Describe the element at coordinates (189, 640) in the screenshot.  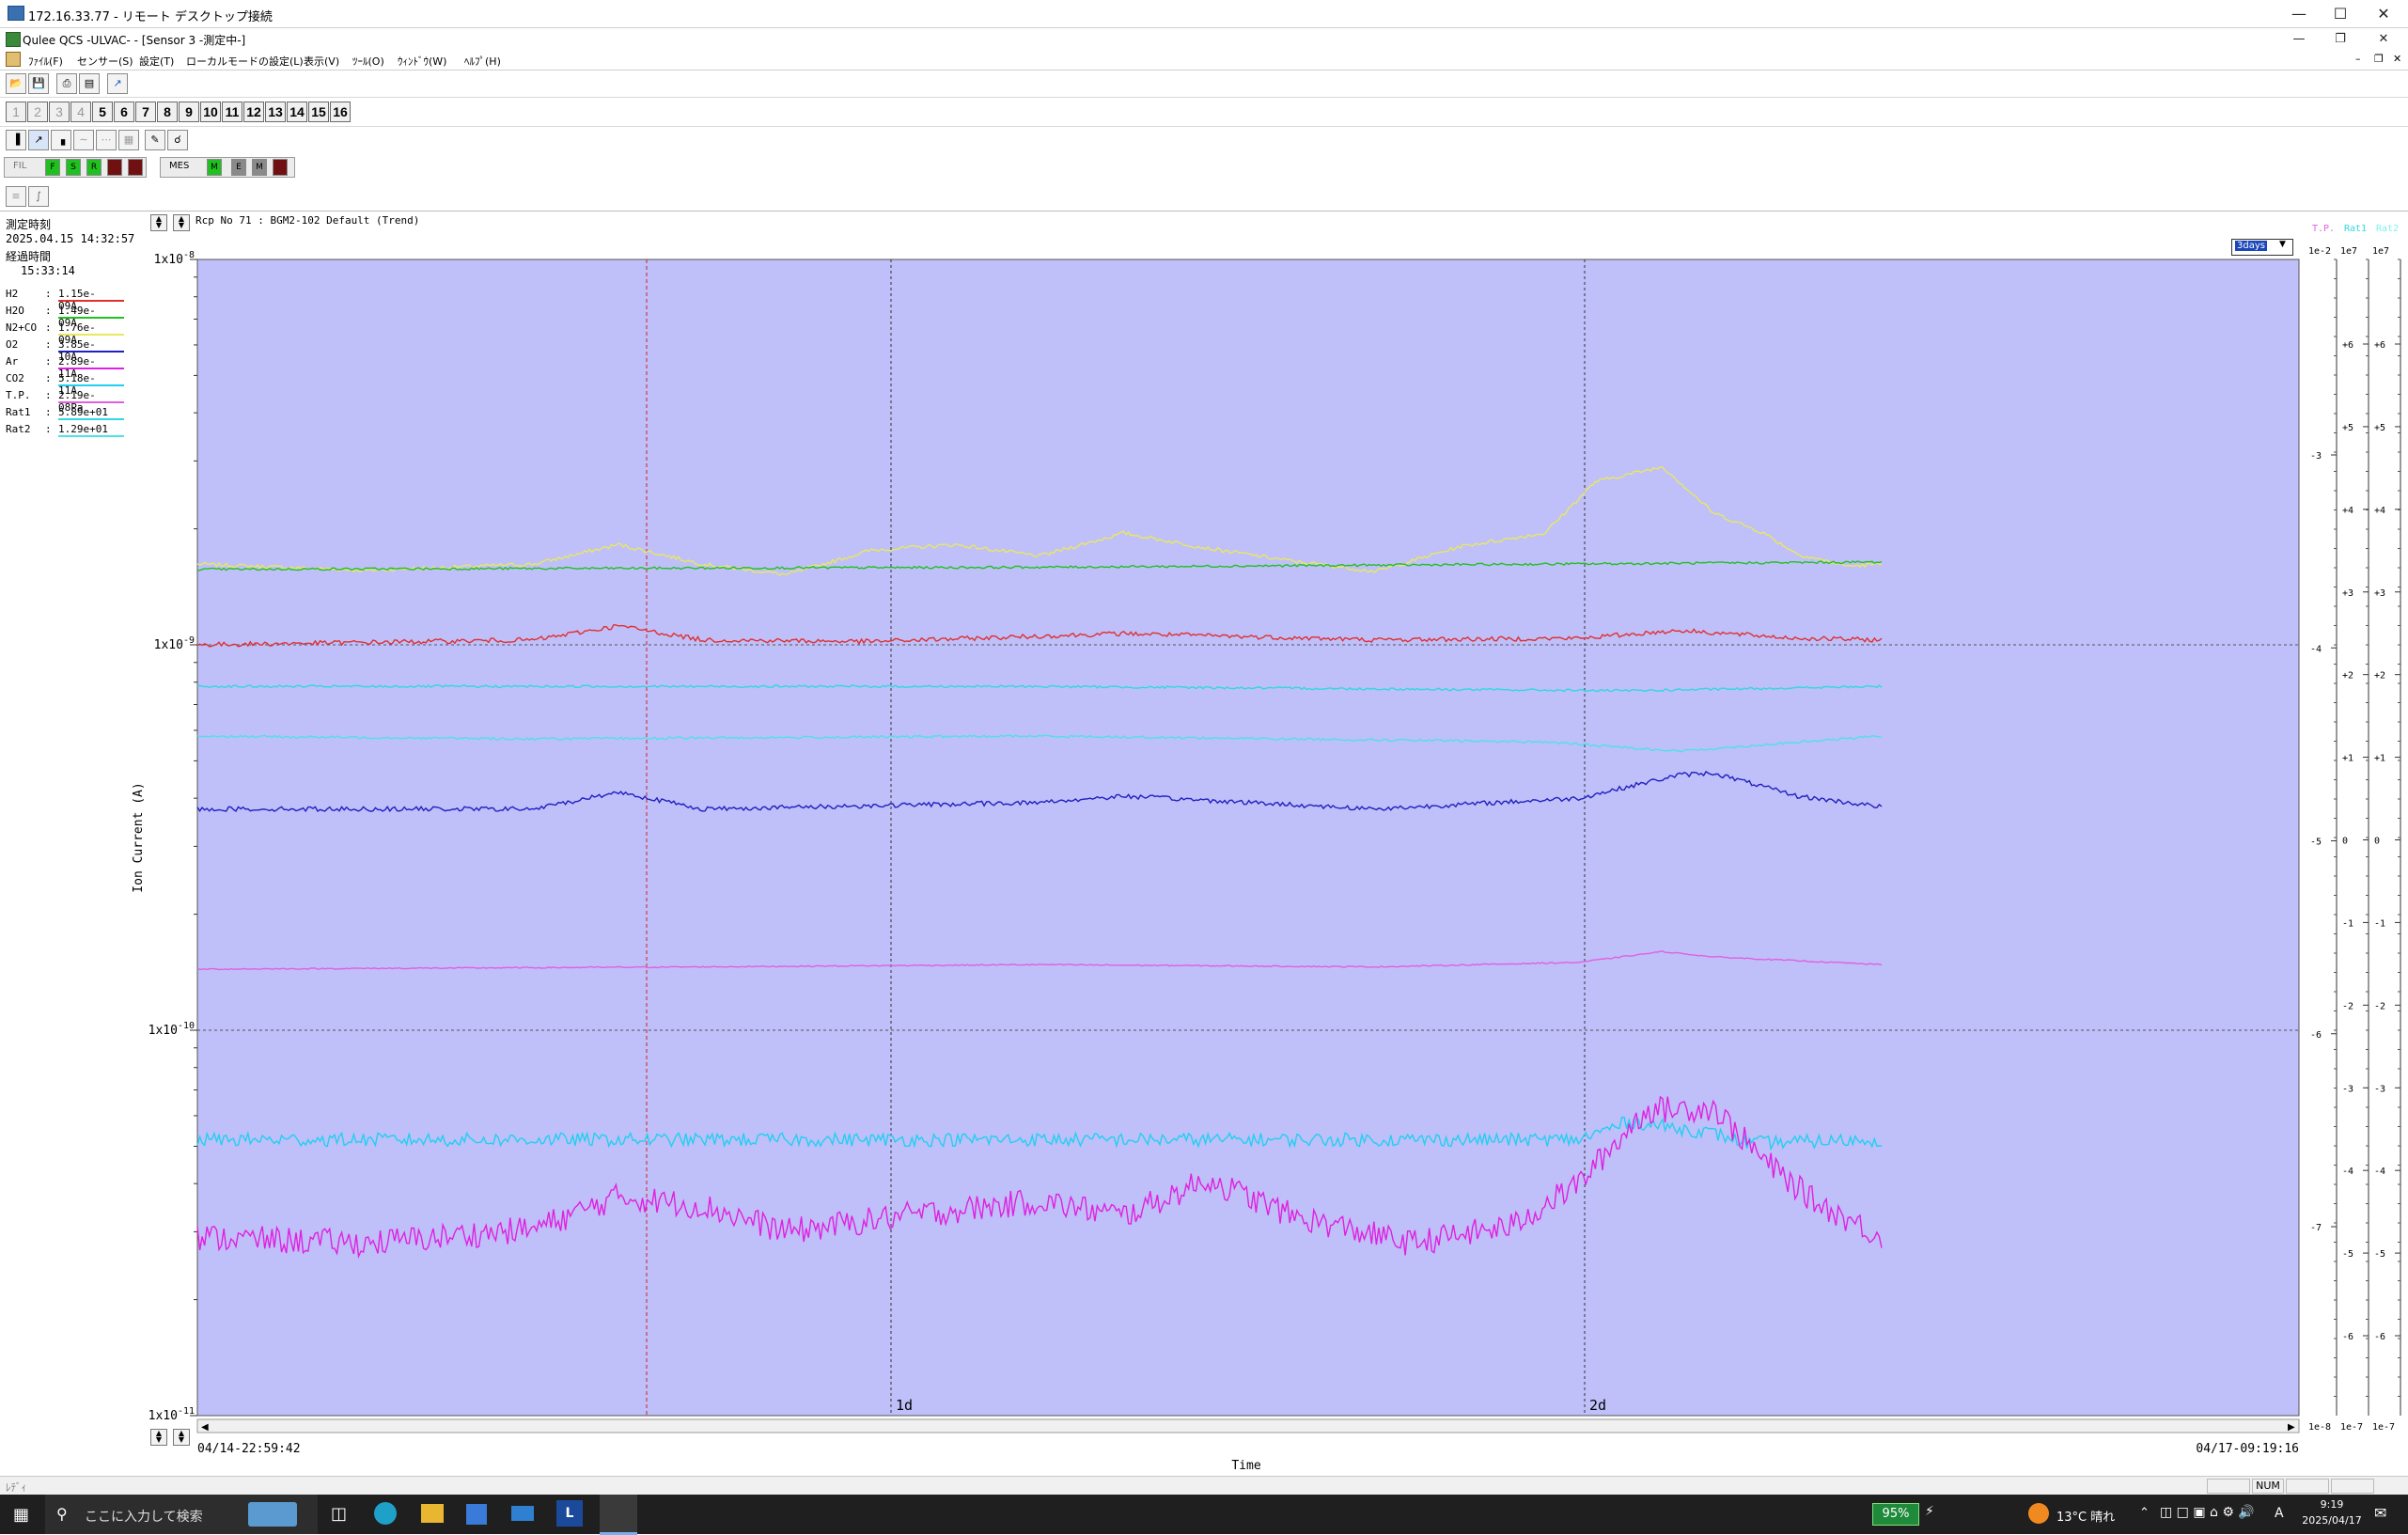
I see `y-tick-exponent: -9` at that location.